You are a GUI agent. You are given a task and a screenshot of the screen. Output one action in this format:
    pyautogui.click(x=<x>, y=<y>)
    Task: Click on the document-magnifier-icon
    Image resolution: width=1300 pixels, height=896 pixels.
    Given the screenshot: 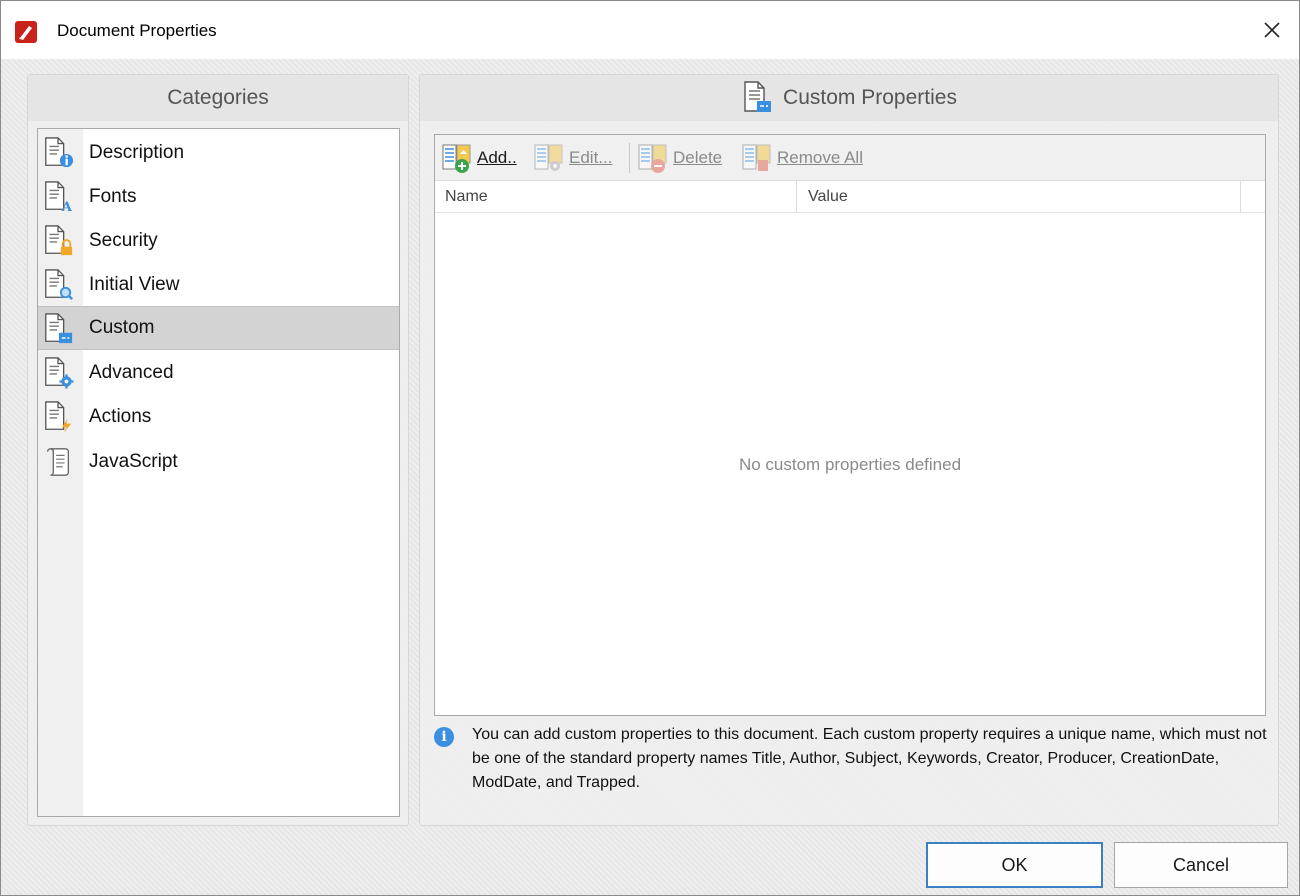 What is the action you would take?
    pyautogui.click(x=59, y=284)
    